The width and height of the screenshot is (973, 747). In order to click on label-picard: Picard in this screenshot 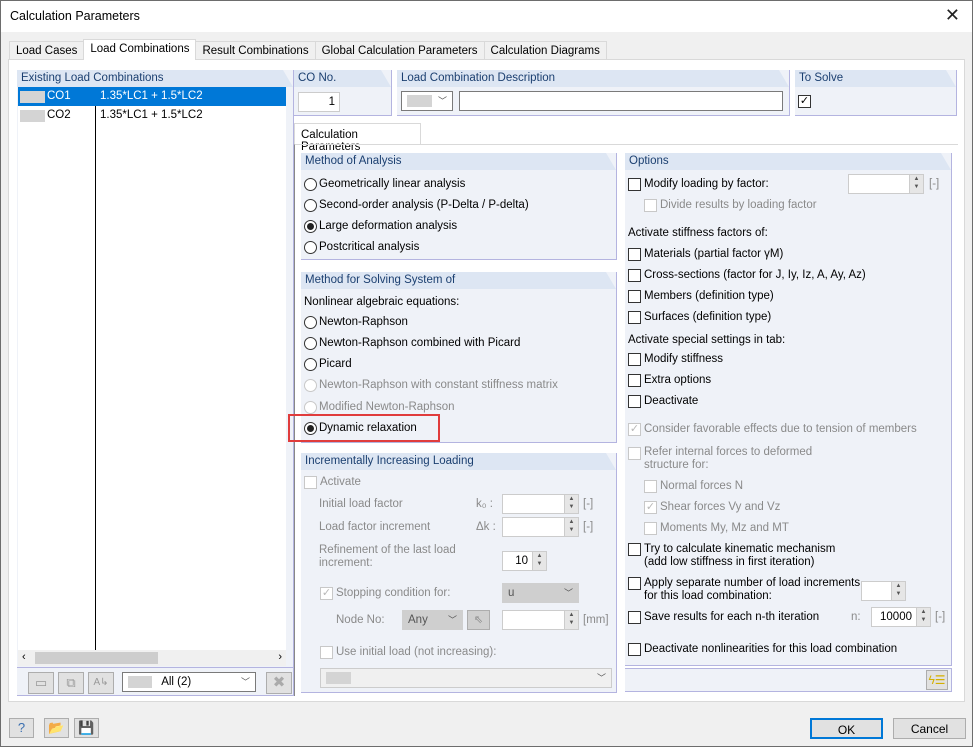, I will do `click(335, 364)`.